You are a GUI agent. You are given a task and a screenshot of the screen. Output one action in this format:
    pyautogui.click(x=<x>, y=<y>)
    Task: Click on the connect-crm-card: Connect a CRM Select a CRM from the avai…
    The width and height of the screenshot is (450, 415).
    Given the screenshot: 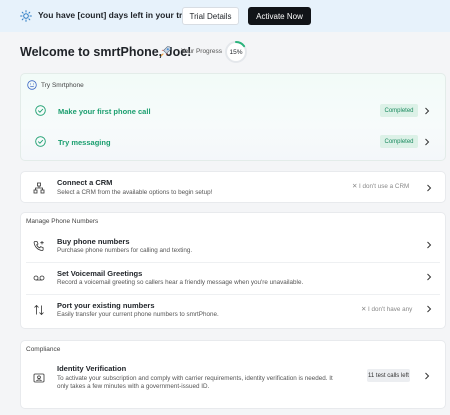 What is the action you would take?
    pyautogui.click(x=233, y=187)
    